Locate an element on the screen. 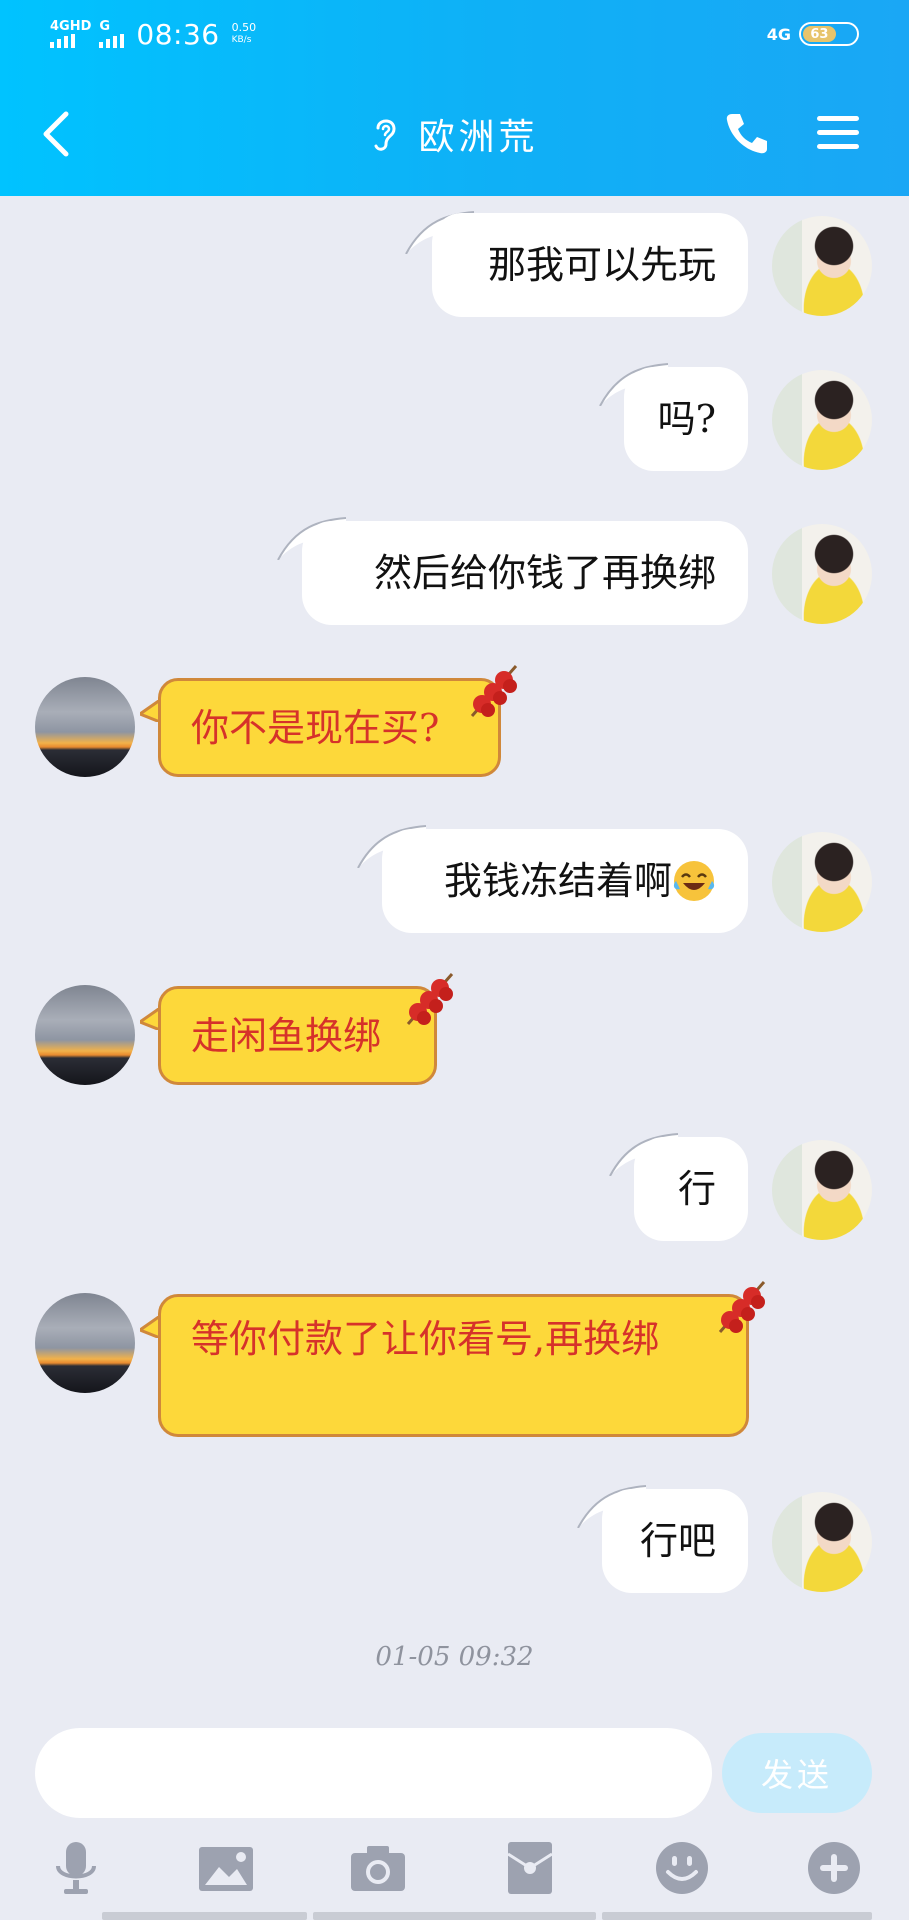  message-text: 等你付款了让你看号,再换绑 is located at coordinates (425, 1339).